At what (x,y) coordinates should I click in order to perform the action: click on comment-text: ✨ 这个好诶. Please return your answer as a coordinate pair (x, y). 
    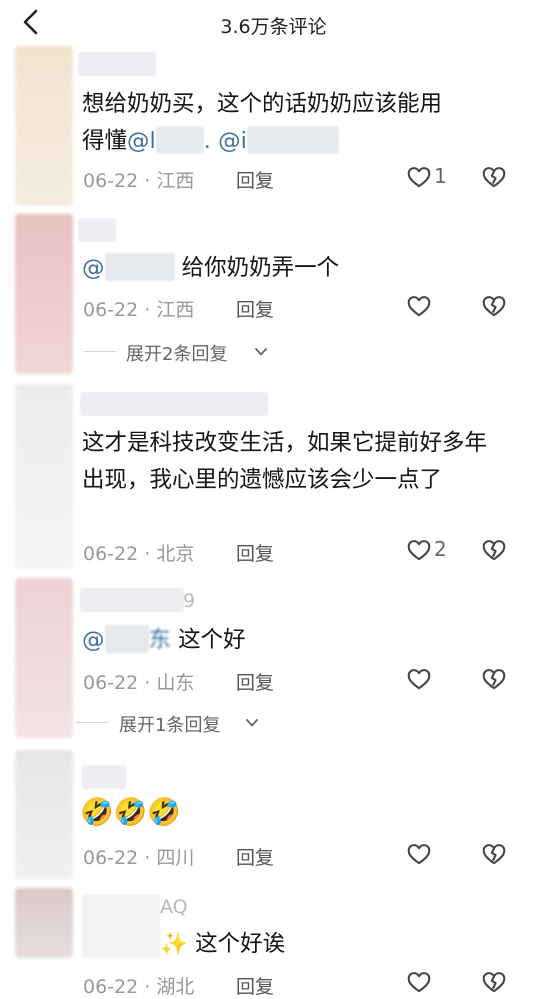
    Looking at the image, I should click on (223, 944).